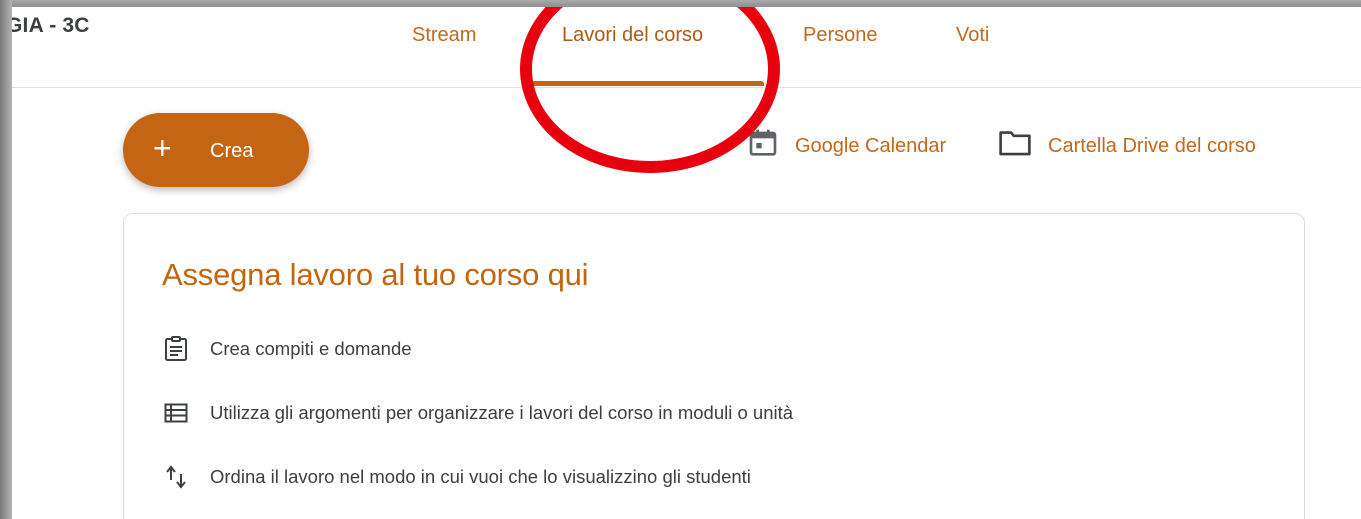 This screenshot has height=519, width=1361. What do you see at coordinates (444, 56) in the screenshot?
I see `tab-stream: Stream` at bounding box center [444, 56].